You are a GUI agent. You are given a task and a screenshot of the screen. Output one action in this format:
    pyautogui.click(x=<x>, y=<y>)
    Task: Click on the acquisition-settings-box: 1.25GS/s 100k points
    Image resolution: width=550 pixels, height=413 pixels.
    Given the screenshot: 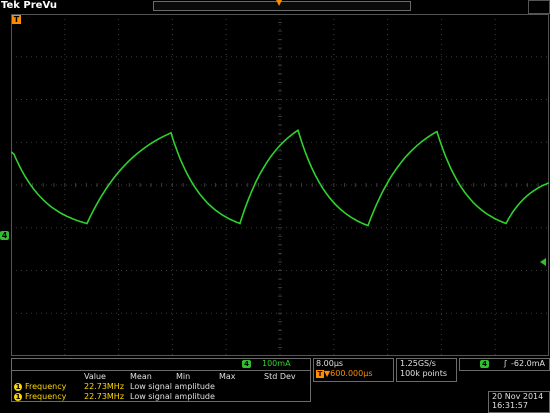 What is the action you would take?
    pyautogui.click(x=426, y=370)
    